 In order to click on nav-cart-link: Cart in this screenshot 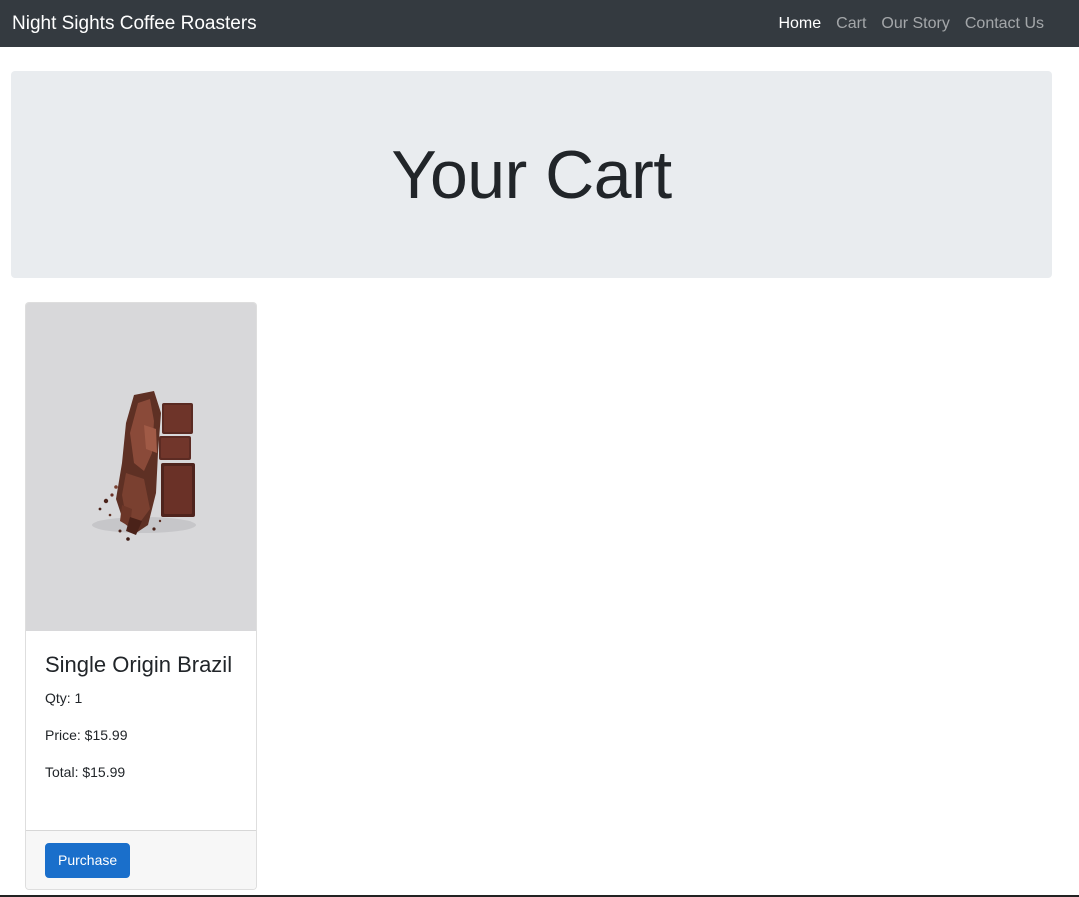, I will do `click(851, 24)`.